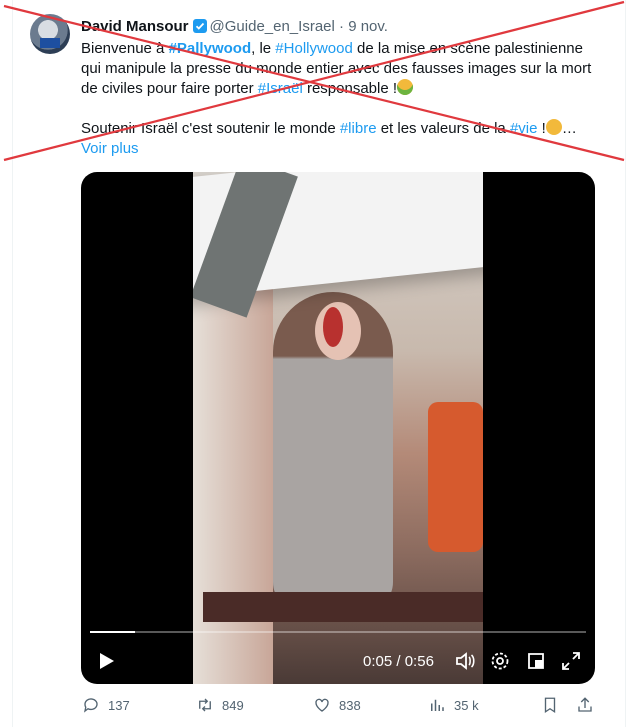  I want to click on video-progress-fill, so click(112, 632).